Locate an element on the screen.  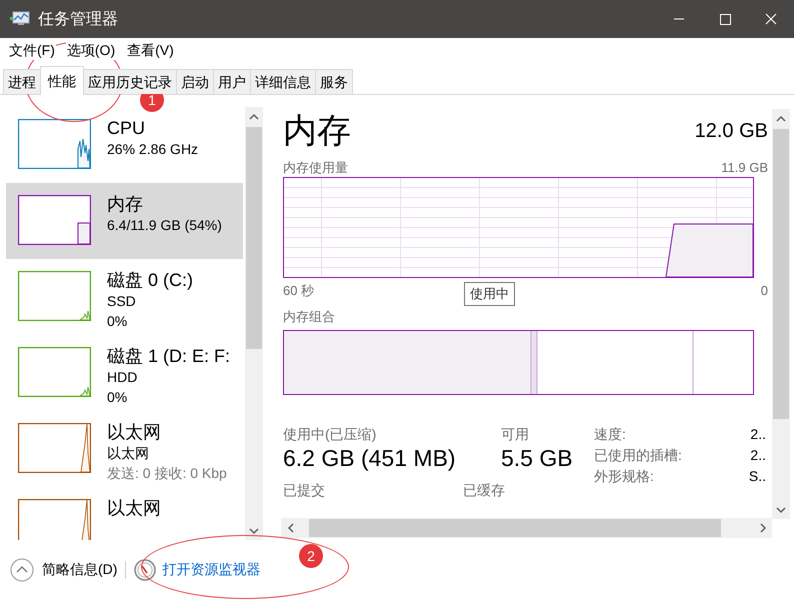
stat-value: 6.2 GB (451 MB) is located at coordinates (370, 458).